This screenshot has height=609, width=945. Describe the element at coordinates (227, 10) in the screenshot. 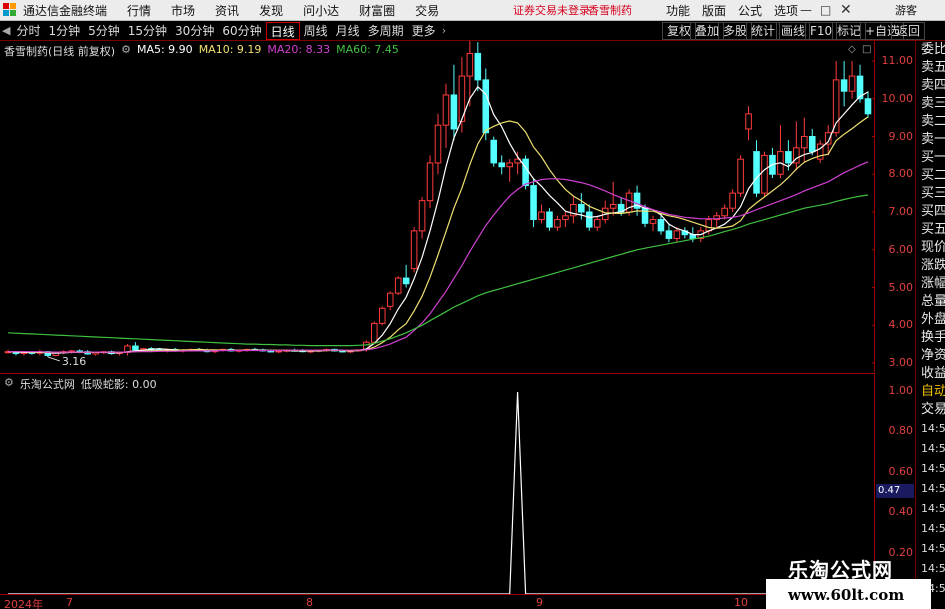

I see `menu-zixun: 资讯` at that location.